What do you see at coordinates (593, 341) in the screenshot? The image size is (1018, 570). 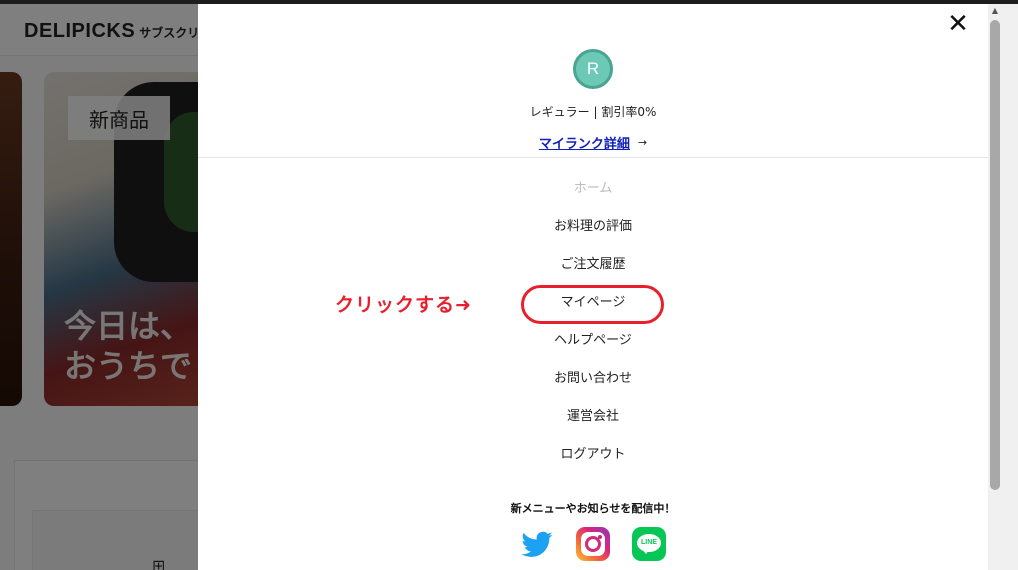 I see `menu-item-help: ヘルプページ` at bounding box center [593, 341].